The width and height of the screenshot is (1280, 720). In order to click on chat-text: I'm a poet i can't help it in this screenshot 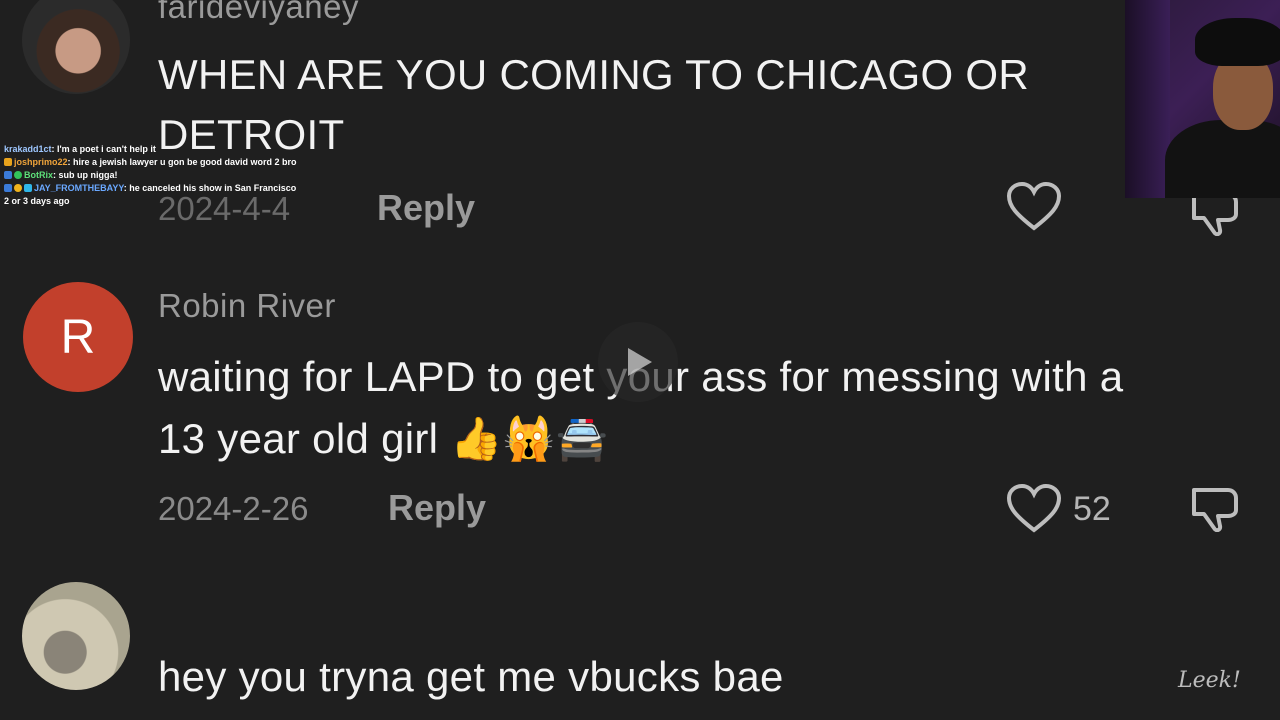, I will do `click(106, 149)`.